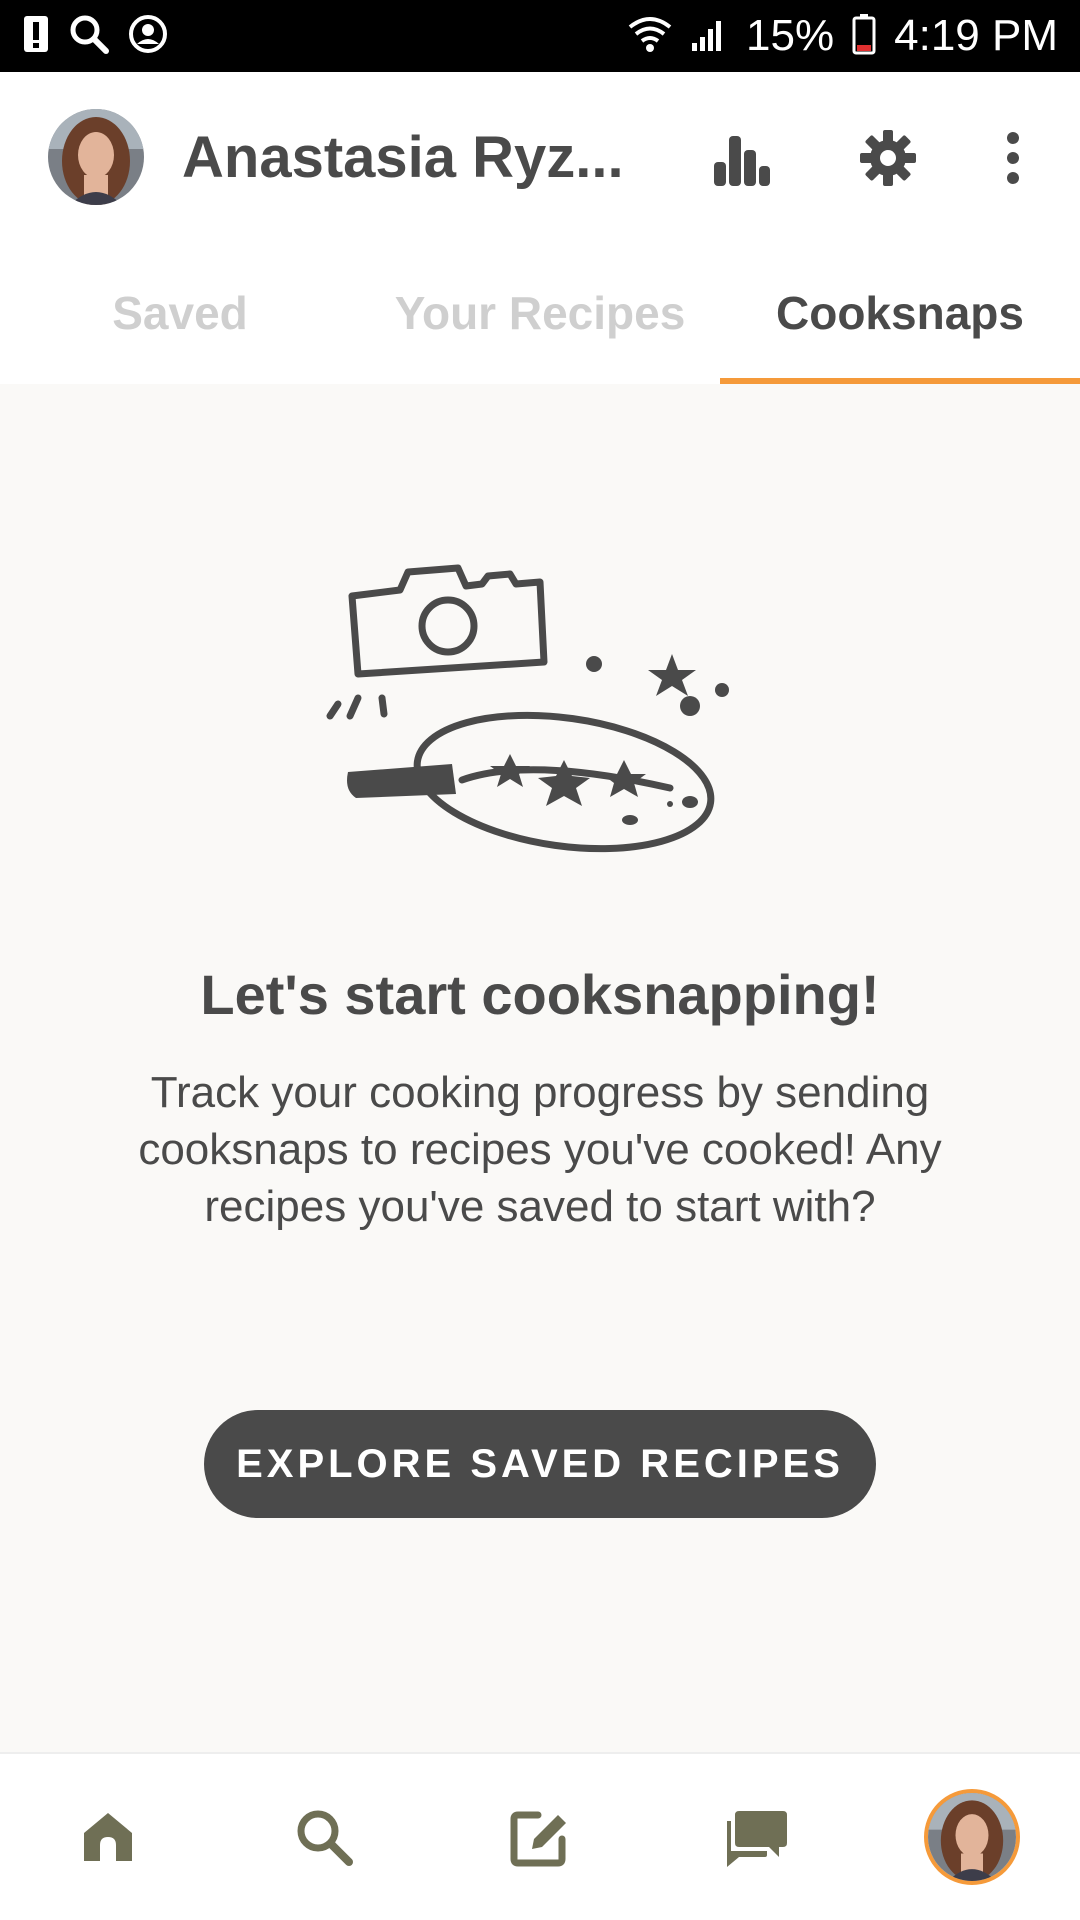  I want to click on signal-icon, so click(709, 36).